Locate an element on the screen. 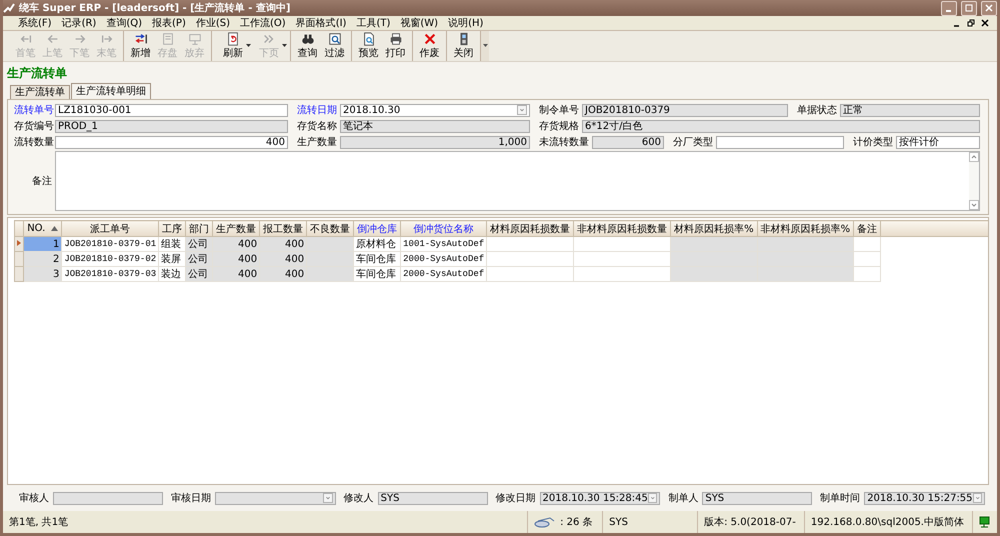 This screenshot has height=536, width=1000. input-field: 笔记本 is located at coordinates (435, 126).